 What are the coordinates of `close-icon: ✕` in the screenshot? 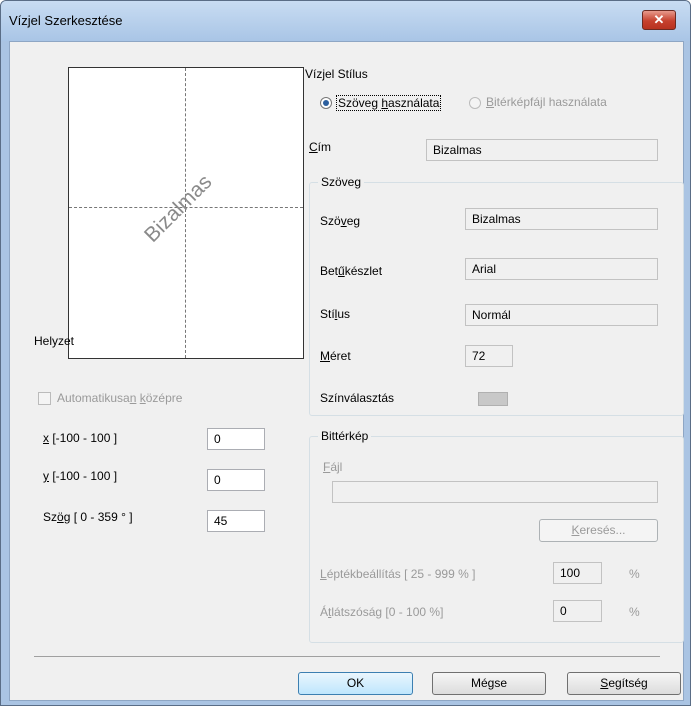 It's located at (659, 19).